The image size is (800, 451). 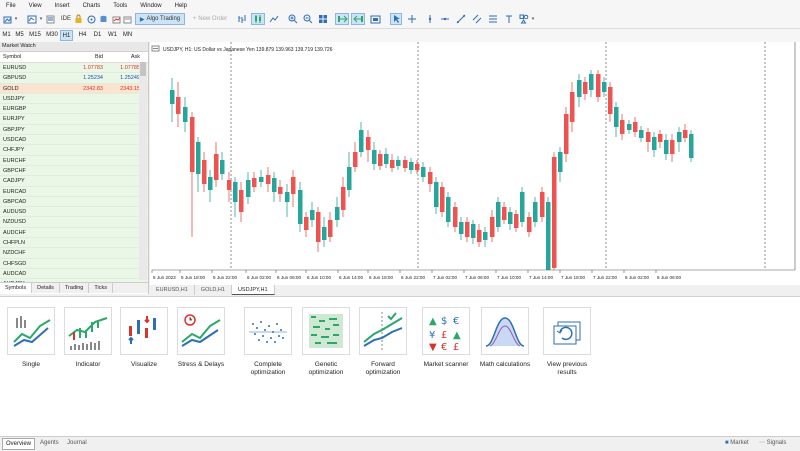 What do you see at coordinates (74, 99) in the screenshot?
I see `market-watch-row: USDJPY` at bounding box center [74, 99].